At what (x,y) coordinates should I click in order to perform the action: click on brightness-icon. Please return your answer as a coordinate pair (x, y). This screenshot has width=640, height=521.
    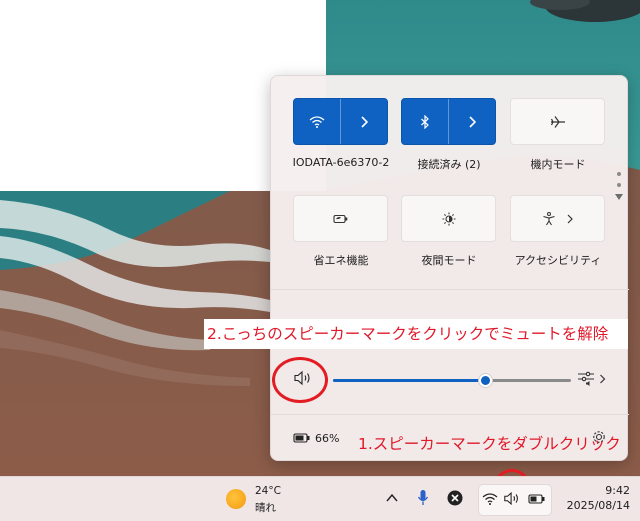
    Looking at the image, I should click on (448, 218).